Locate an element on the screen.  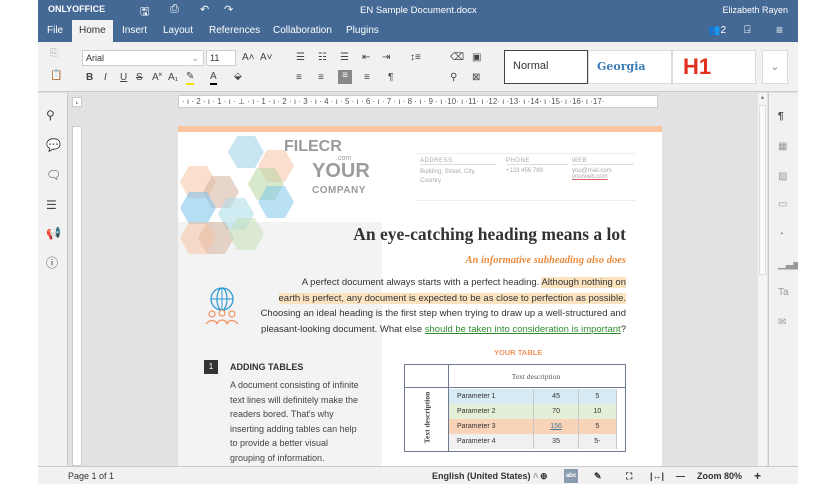
comments-icon: 💬 is located at coordinates (53, 145).